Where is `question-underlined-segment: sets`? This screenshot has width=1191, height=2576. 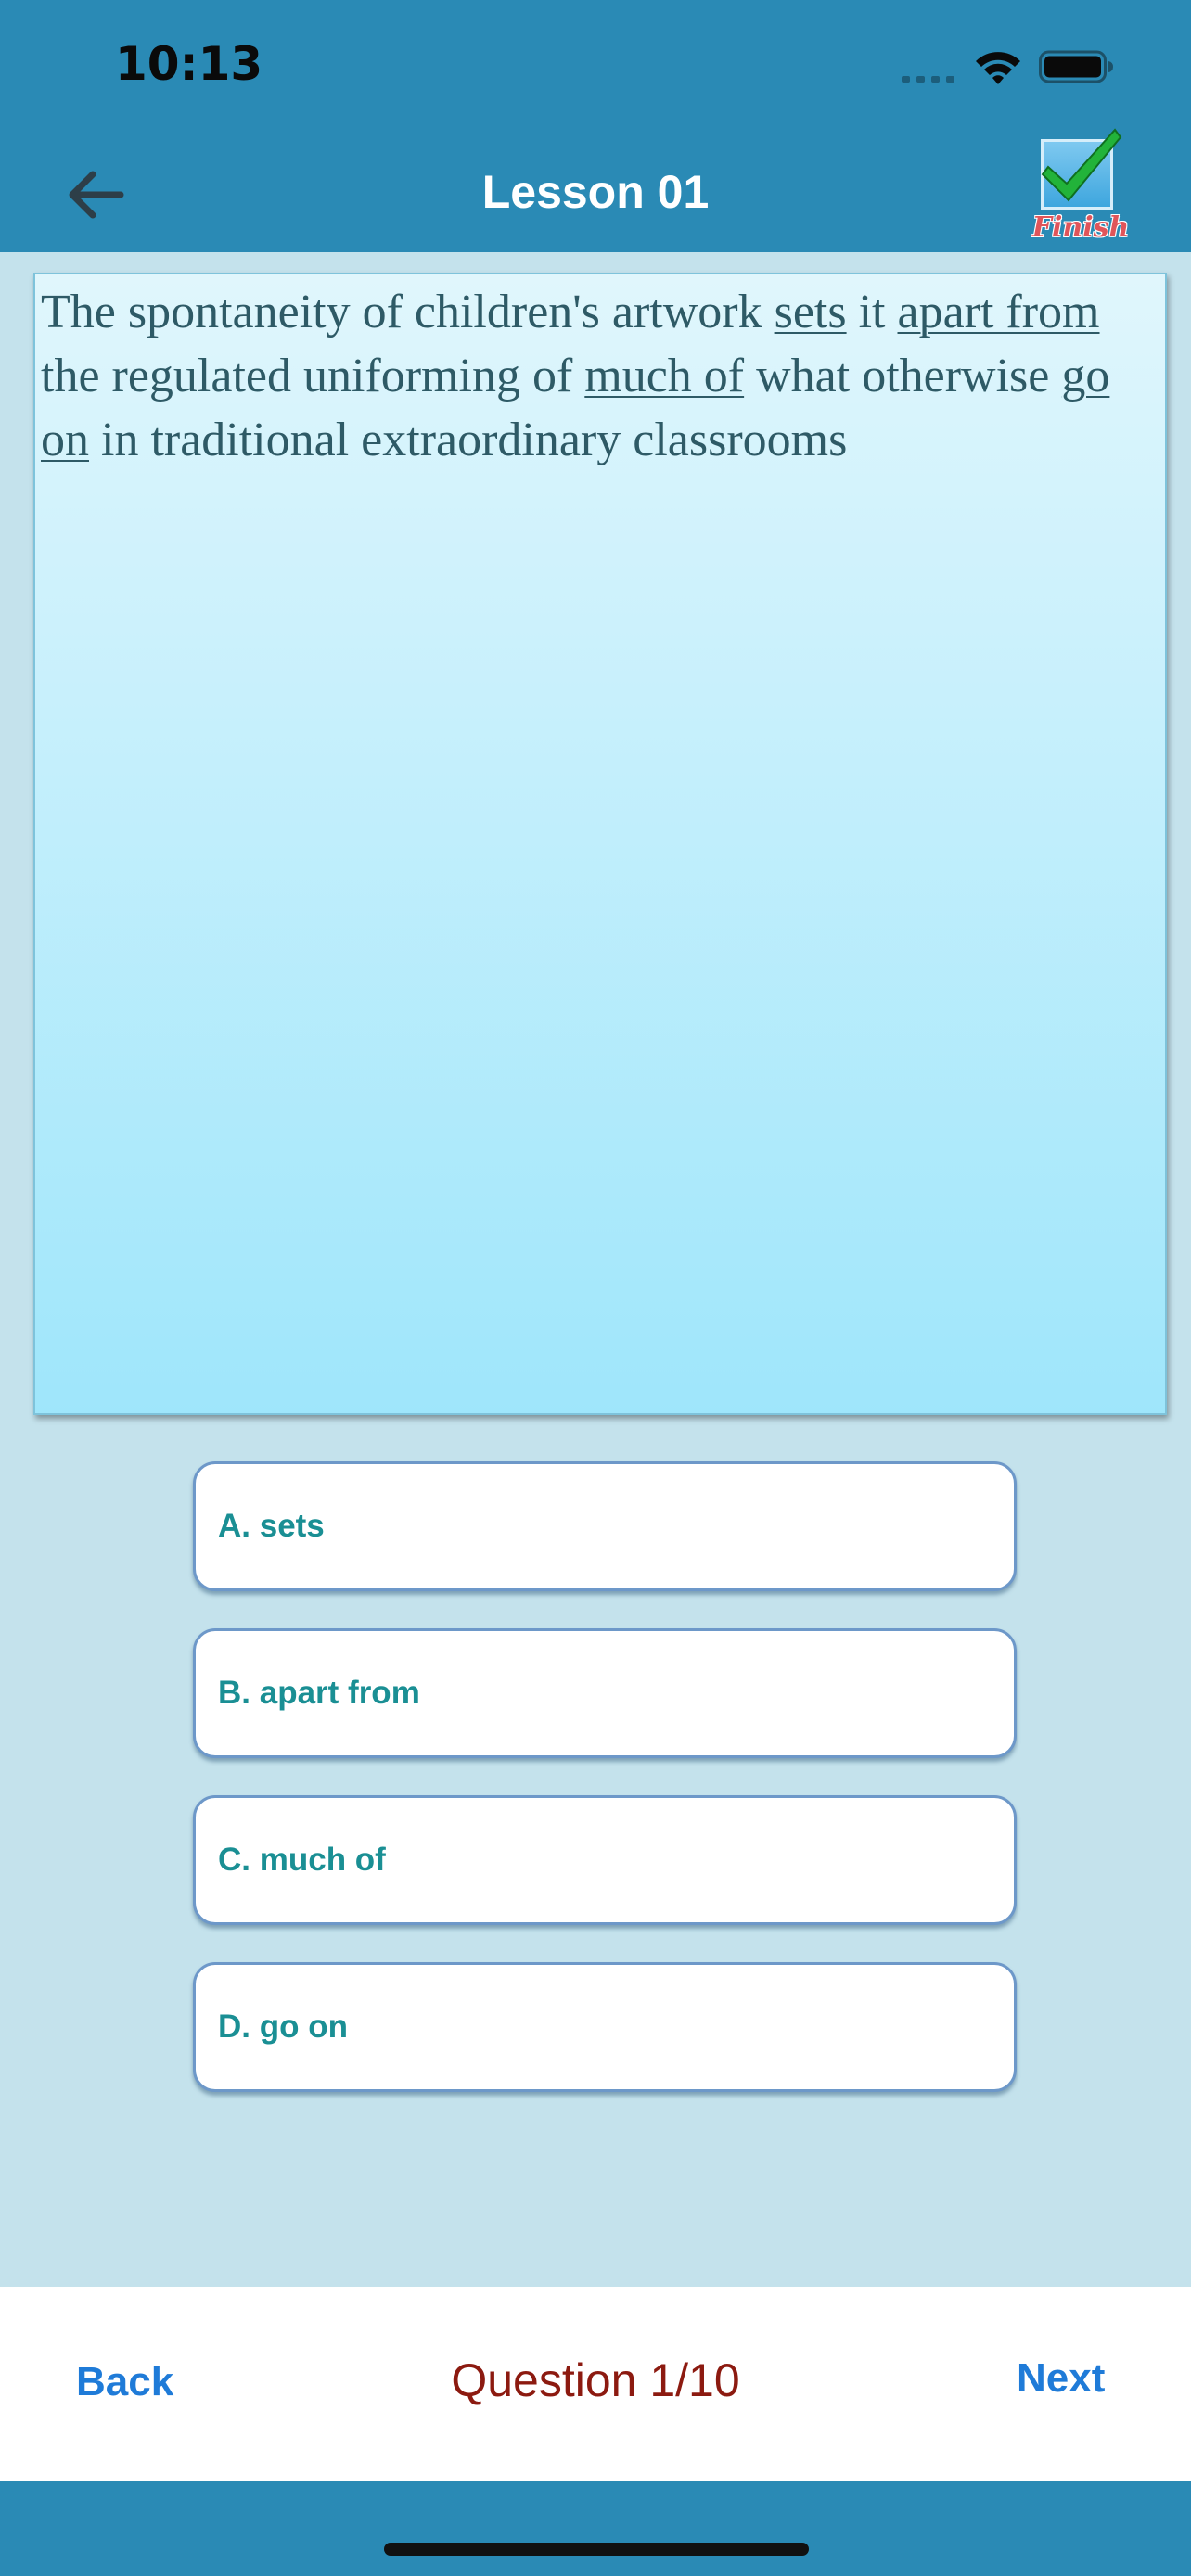 question-underlined-segment: sets is located at coordinates (810, 312).